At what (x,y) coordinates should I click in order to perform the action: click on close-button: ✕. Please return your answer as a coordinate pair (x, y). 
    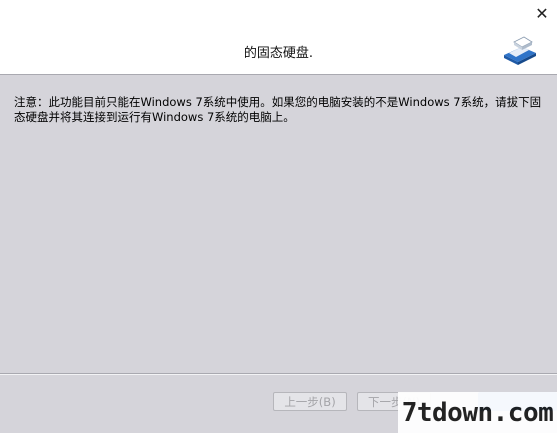
    Looking at the image, I should click on (542, 13).